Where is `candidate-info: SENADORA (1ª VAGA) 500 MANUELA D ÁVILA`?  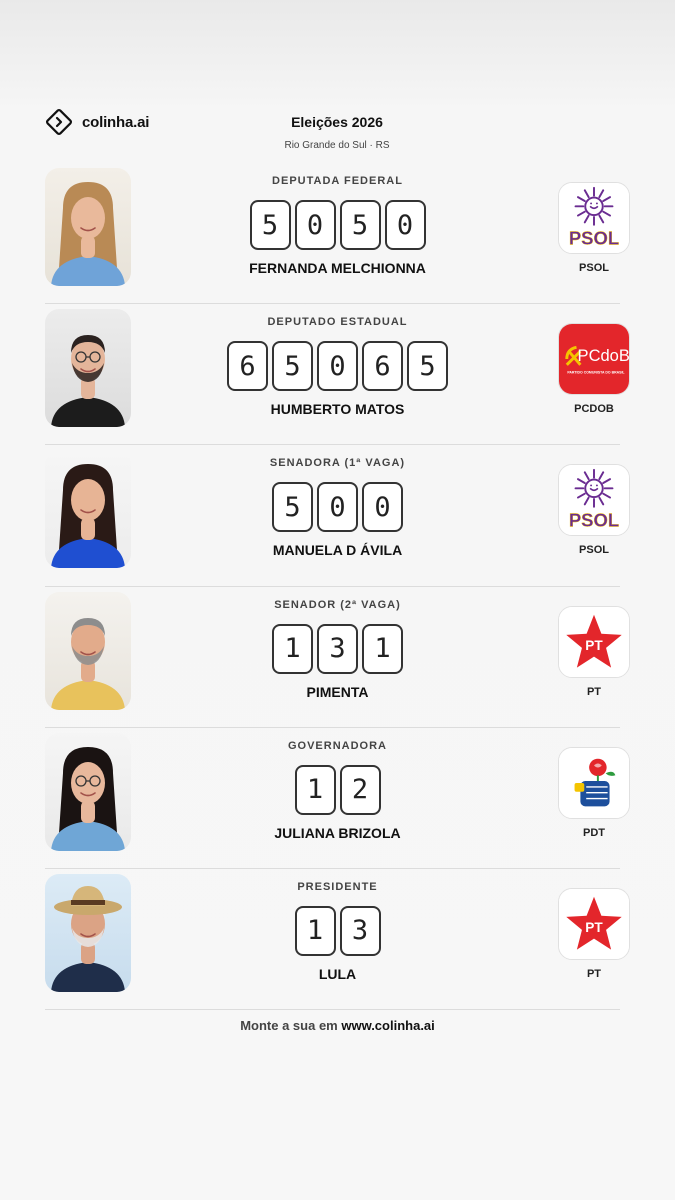 candidate-info: SENADORA (1ª VAGA) 500 MANUELA D ÁVILA is located at coordinates (337, 507).